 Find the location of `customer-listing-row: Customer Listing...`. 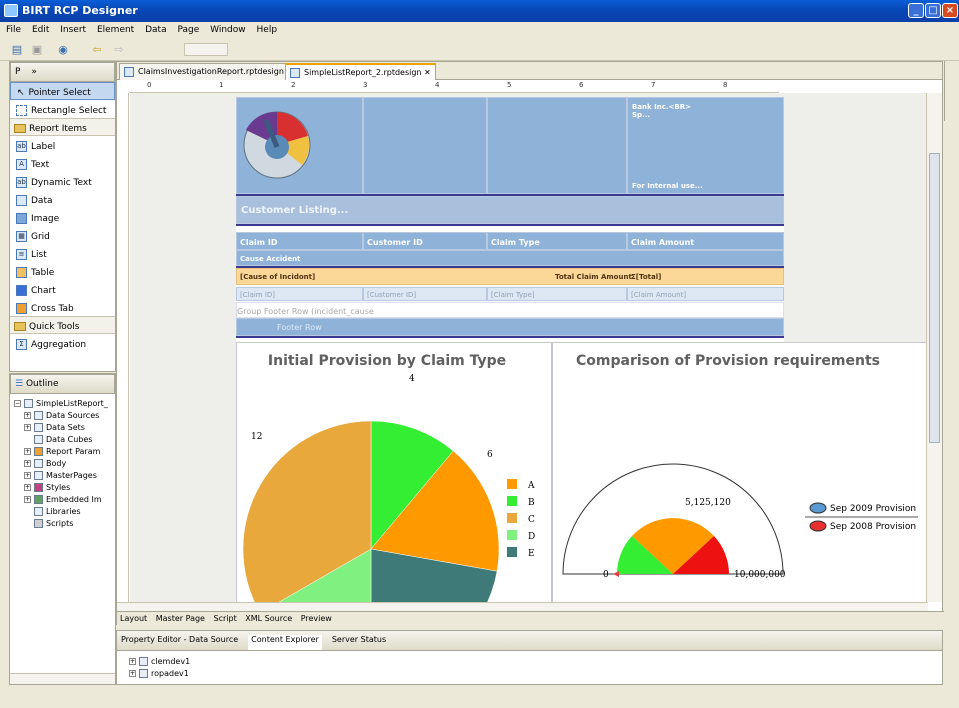

customer-listing-row: Customer Listing... is located at coordinates (510, 210).